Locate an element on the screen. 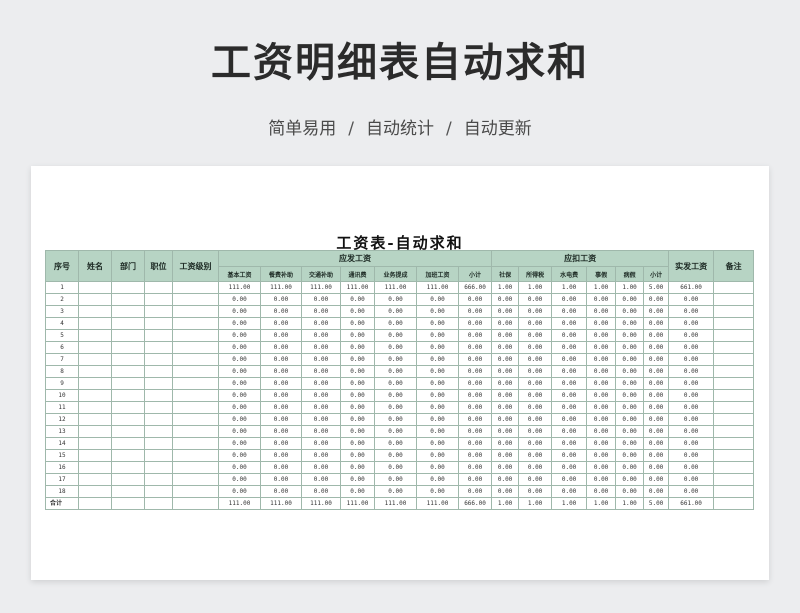 The image size is (800, 613). total-net: 661.00 is located at coordinates (691, 503).